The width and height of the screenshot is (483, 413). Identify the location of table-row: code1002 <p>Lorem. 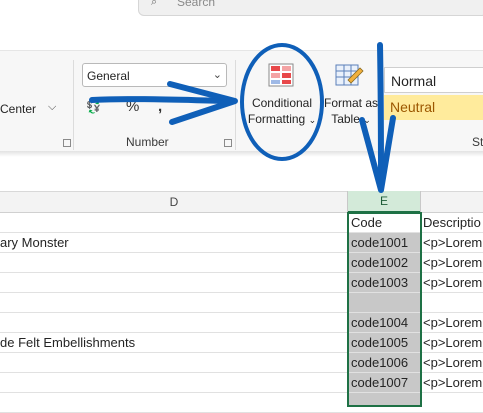
(241, 263).